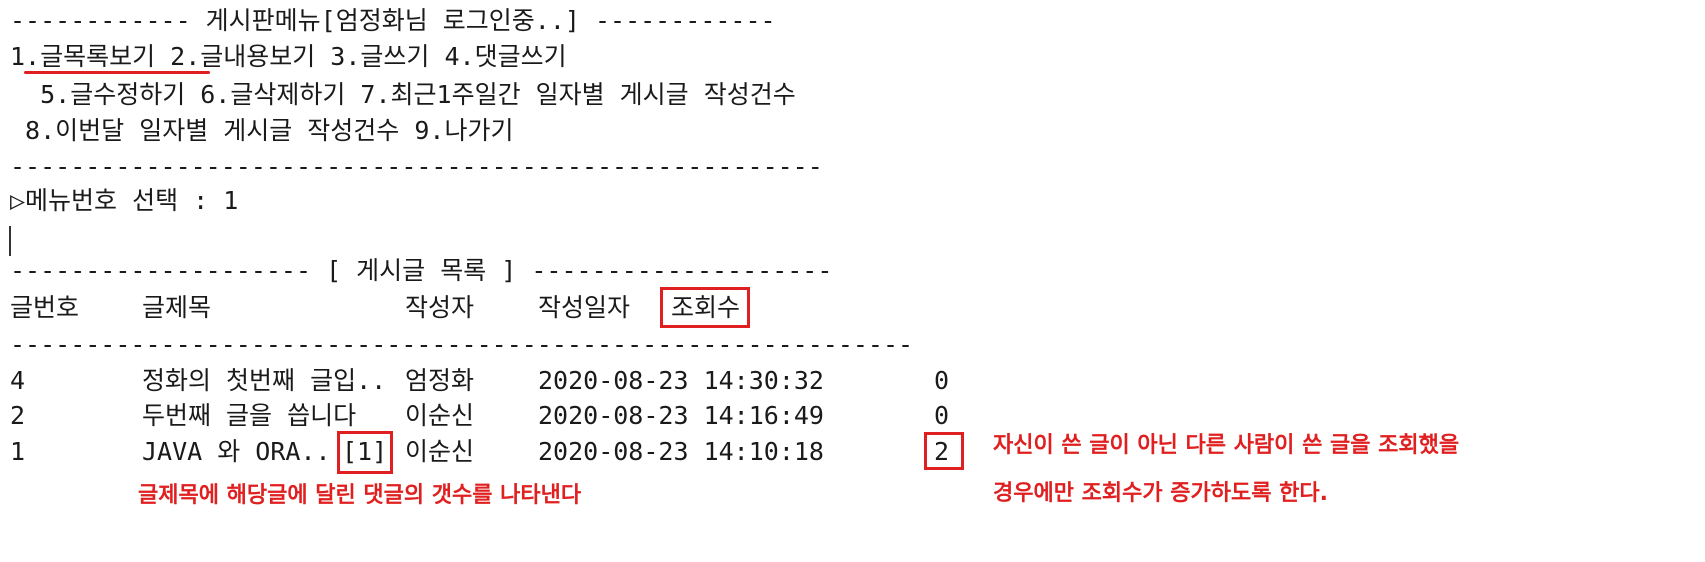 Image resolution: width=1705 pixels, height=562 pixels. What do you see at coordinates (440, 415) in the screenshot?
I see `row-2-writer: 이순신` at bounding box center [440, 415].